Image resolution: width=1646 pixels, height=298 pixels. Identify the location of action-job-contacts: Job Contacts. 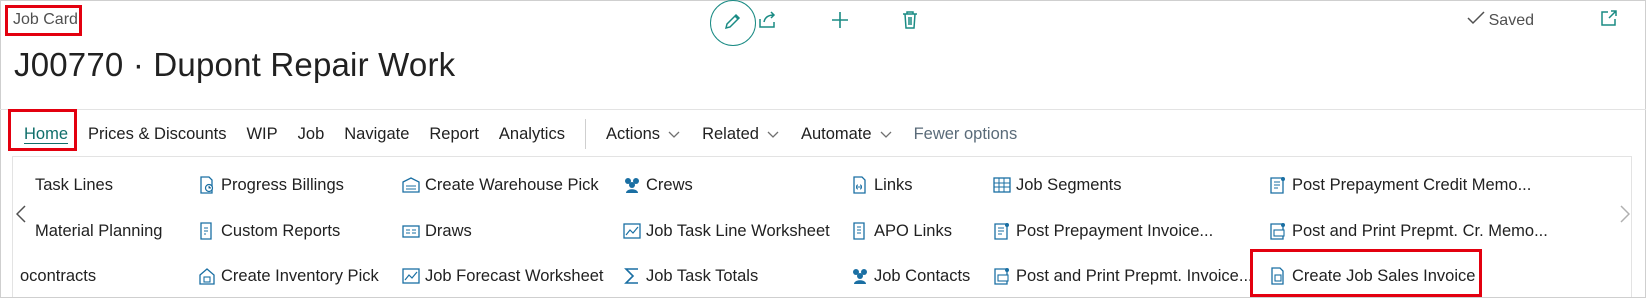
(910, 276).